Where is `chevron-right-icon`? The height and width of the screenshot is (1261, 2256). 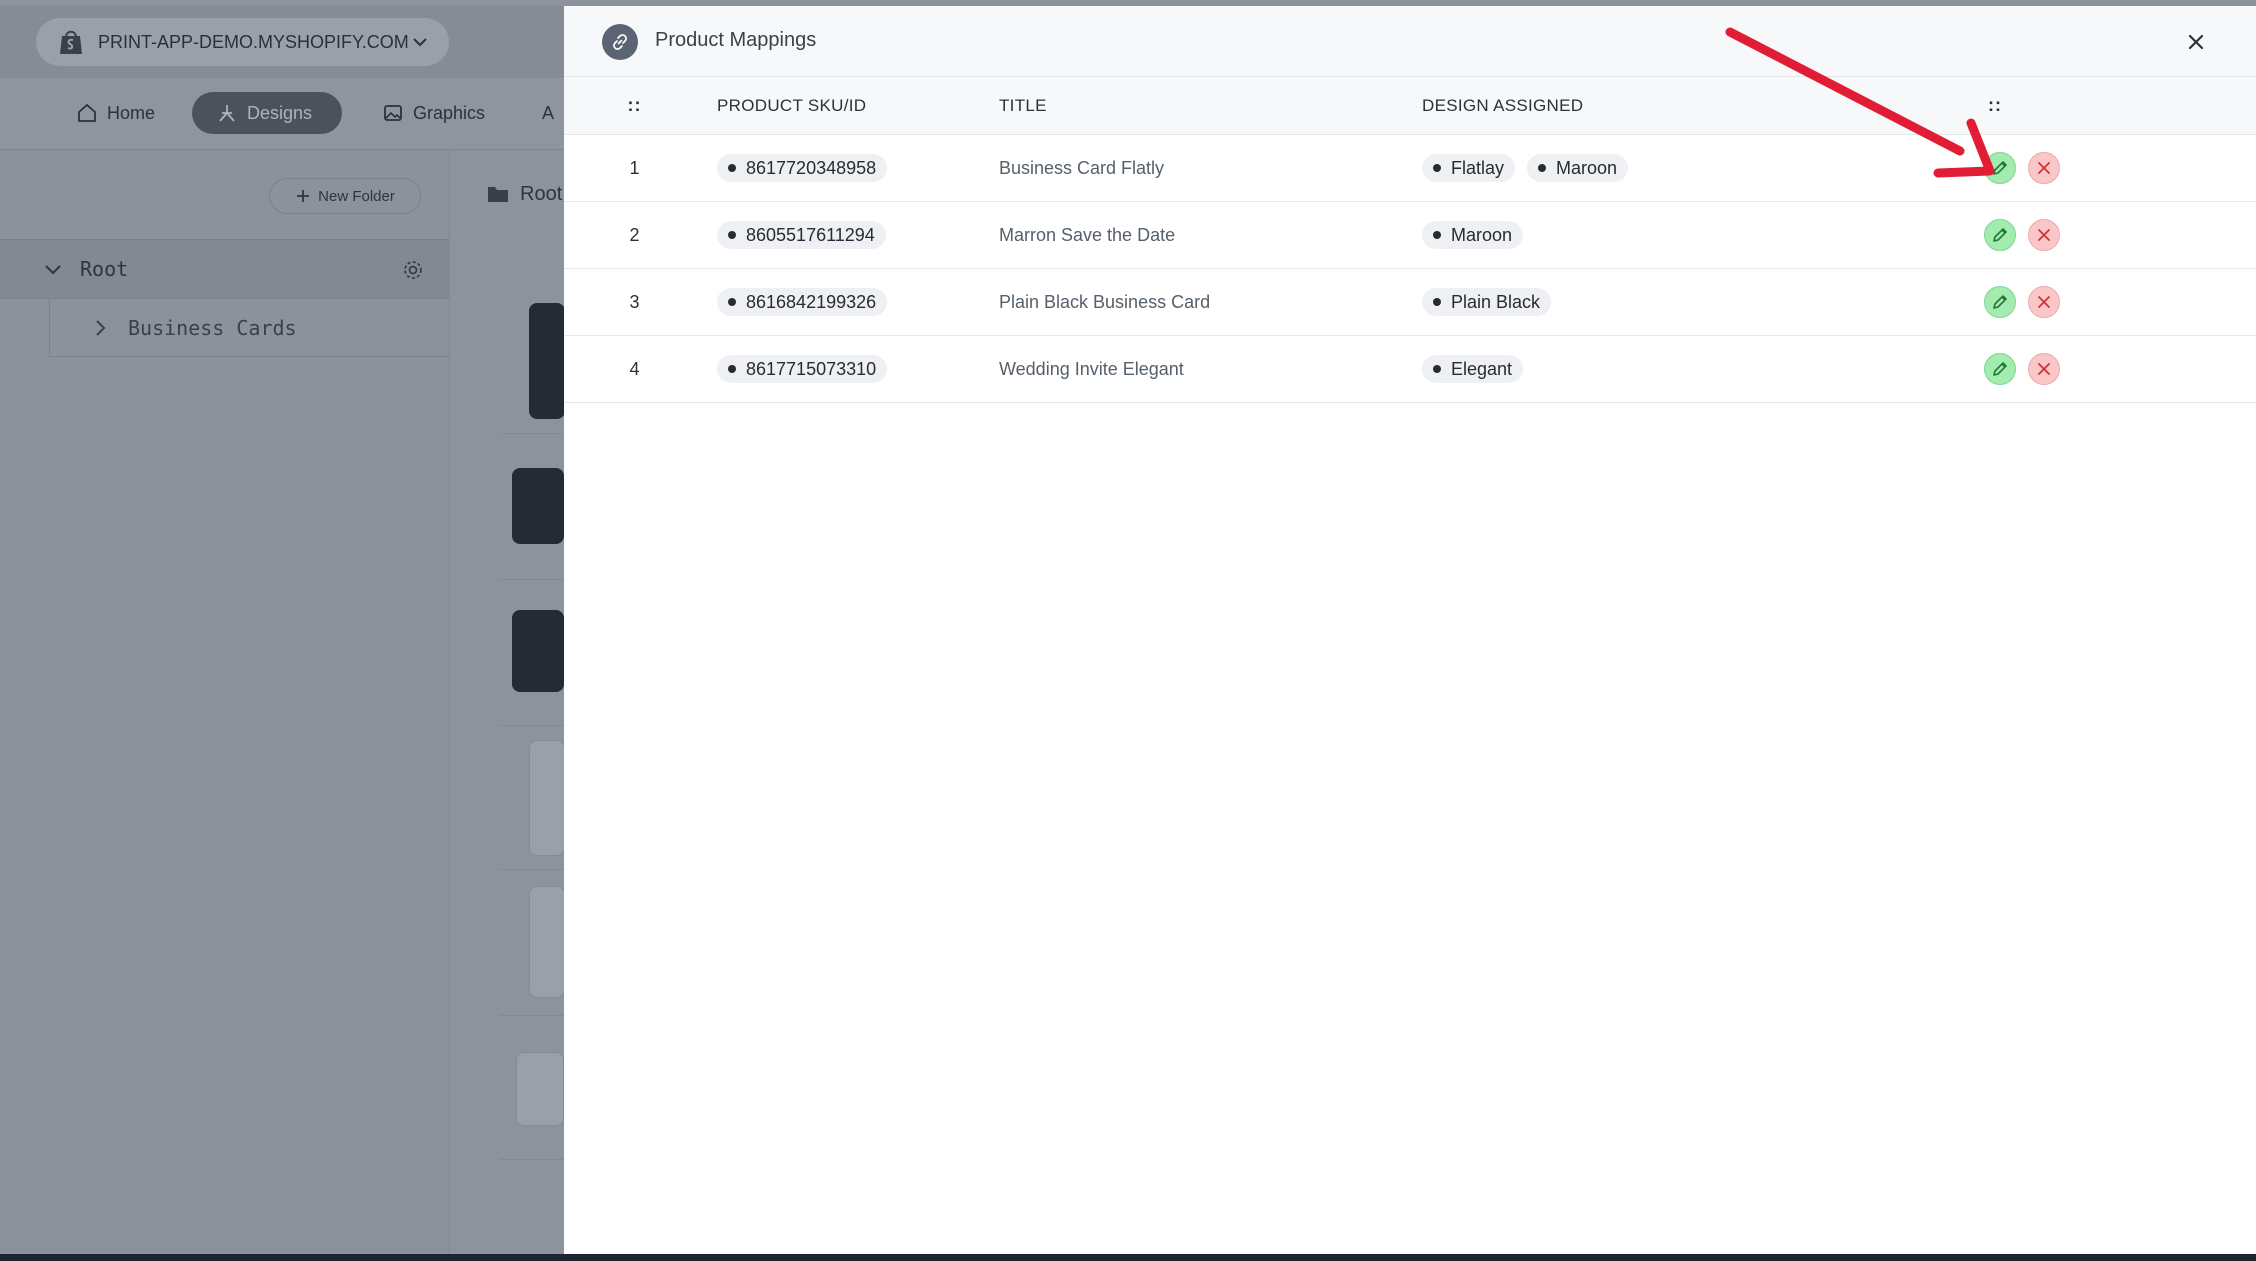
chevron-right-icon is located at coordinates (100, 328).